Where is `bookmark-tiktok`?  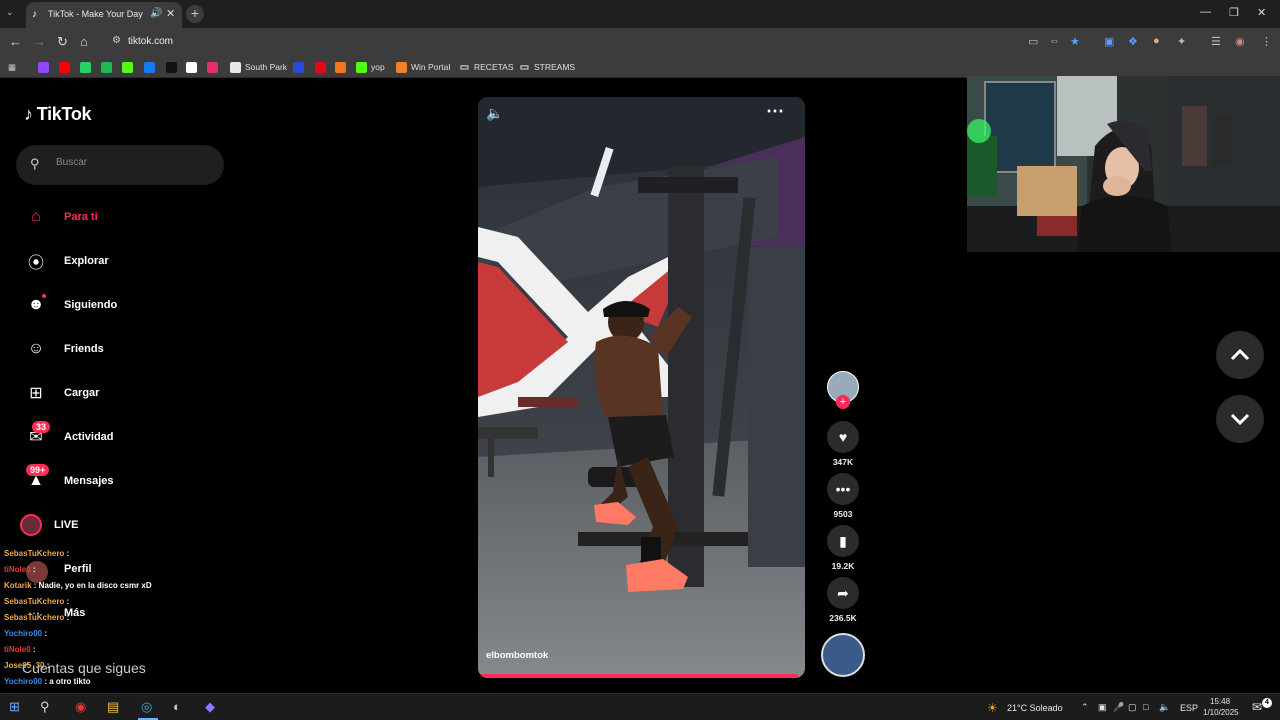
bookmark-tiktok is located at coordinates (173, 67).